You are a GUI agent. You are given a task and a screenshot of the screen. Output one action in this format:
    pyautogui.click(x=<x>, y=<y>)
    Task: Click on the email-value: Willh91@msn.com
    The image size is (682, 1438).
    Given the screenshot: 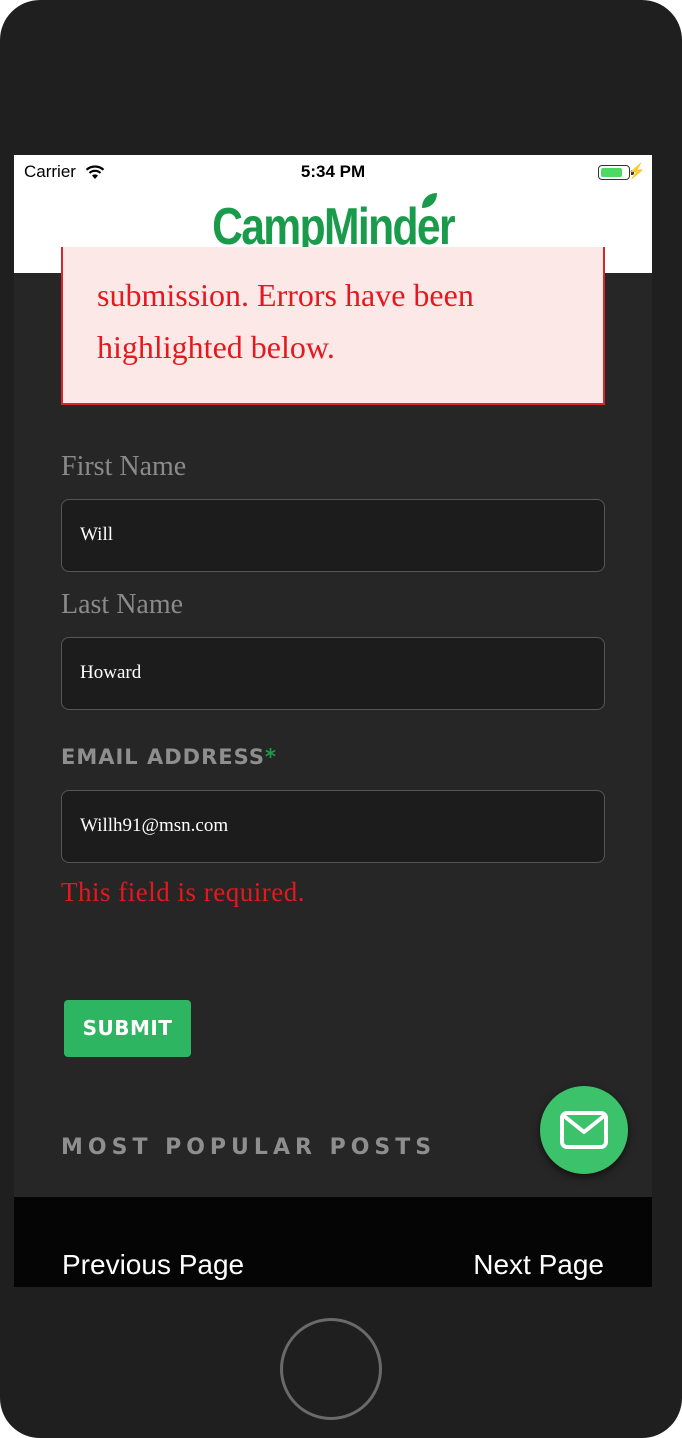 What is the action you would take?
    pyautogui.click(x=154, y=825)
    